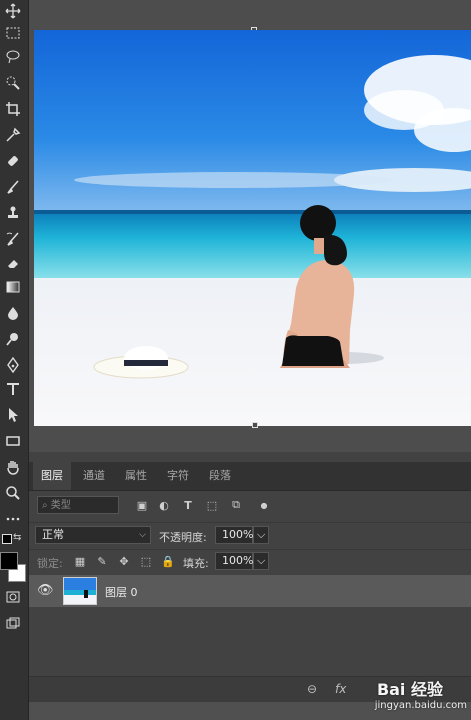  I want to click on quick-select-icon, so click(13, 83).